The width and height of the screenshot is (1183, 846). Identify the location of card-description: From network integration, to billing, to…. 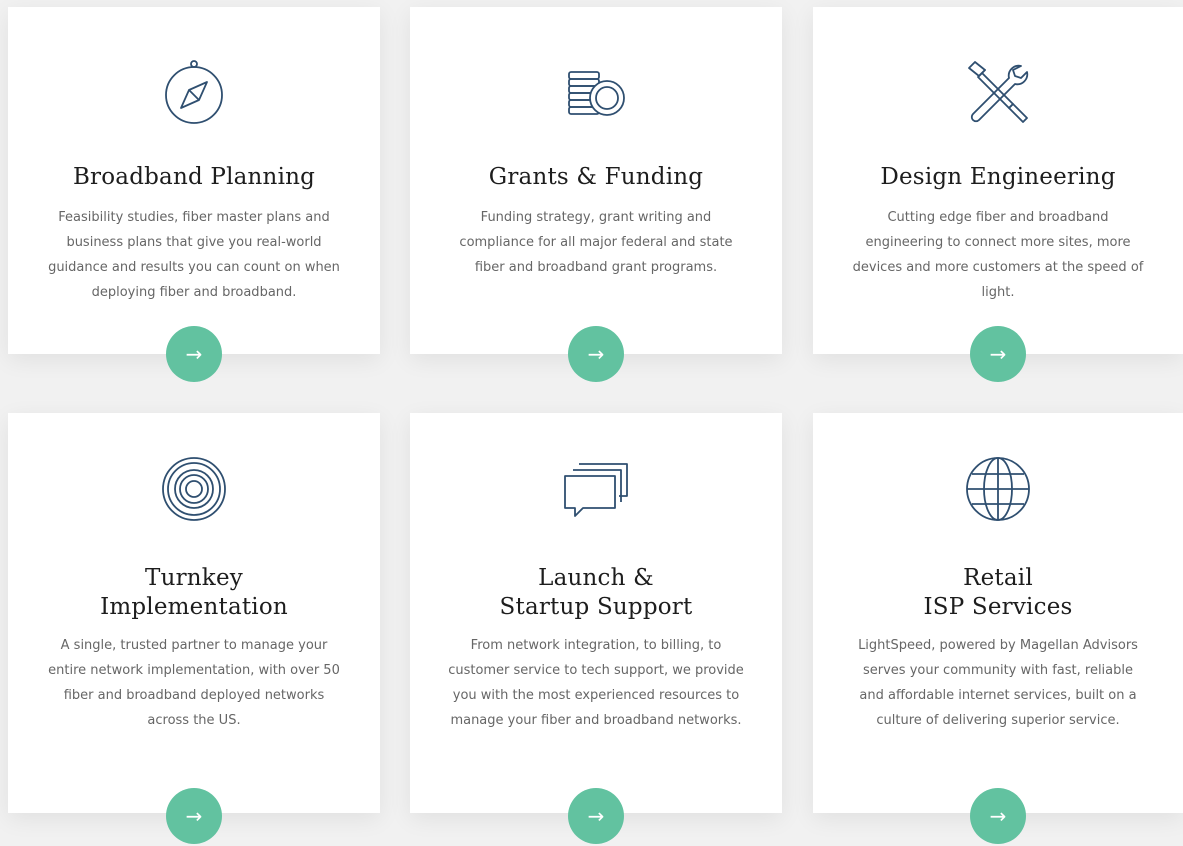
(596, 683).